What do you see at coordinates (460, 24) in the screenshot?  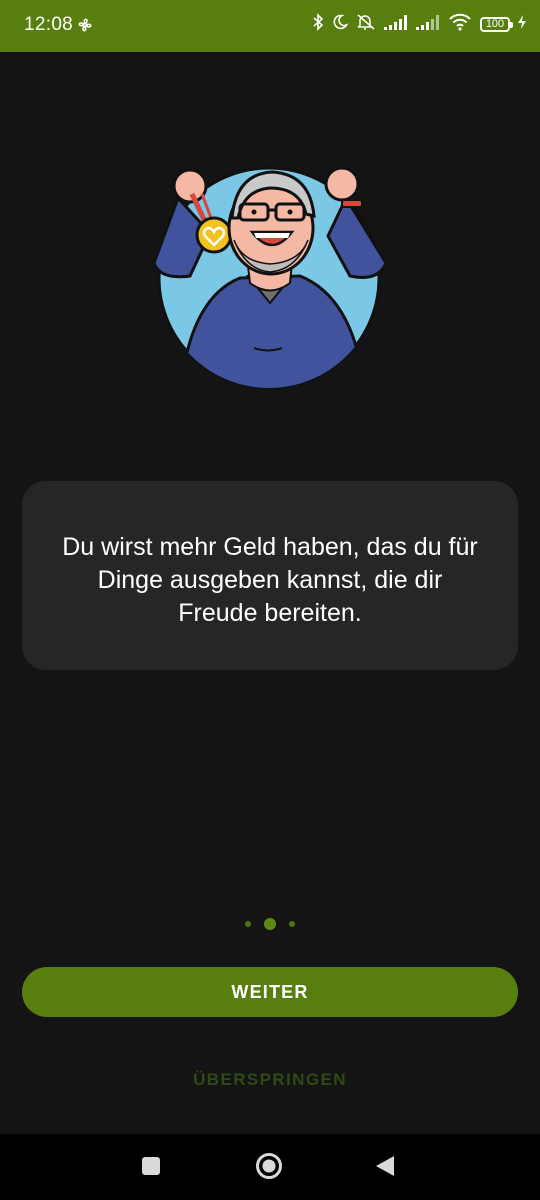 I see `wifi-icon` at bounding box center [460, 24].